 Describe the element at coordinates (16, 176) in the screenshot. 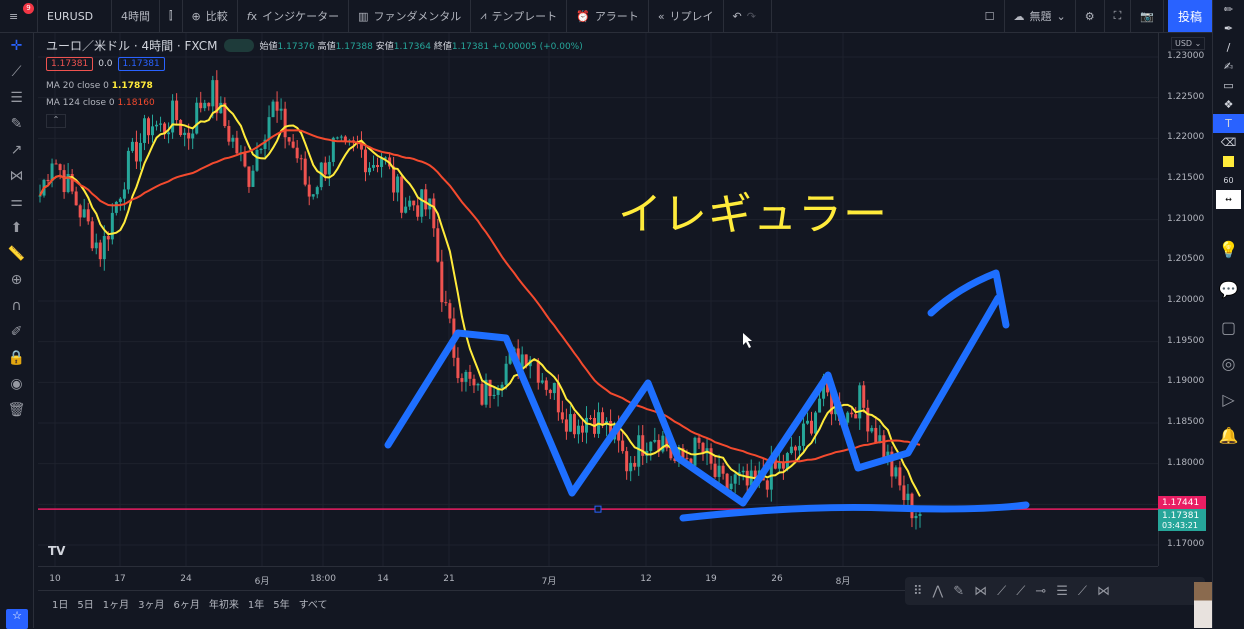

I see `pattern-icon: ⋈` at that location.